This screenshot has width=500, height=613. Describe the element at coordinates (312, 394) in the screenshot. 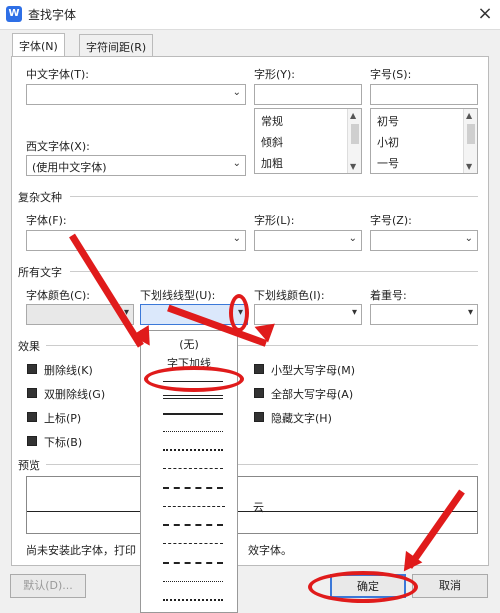

I see `all-caps-label: 全部大写字母(A)` at that location.